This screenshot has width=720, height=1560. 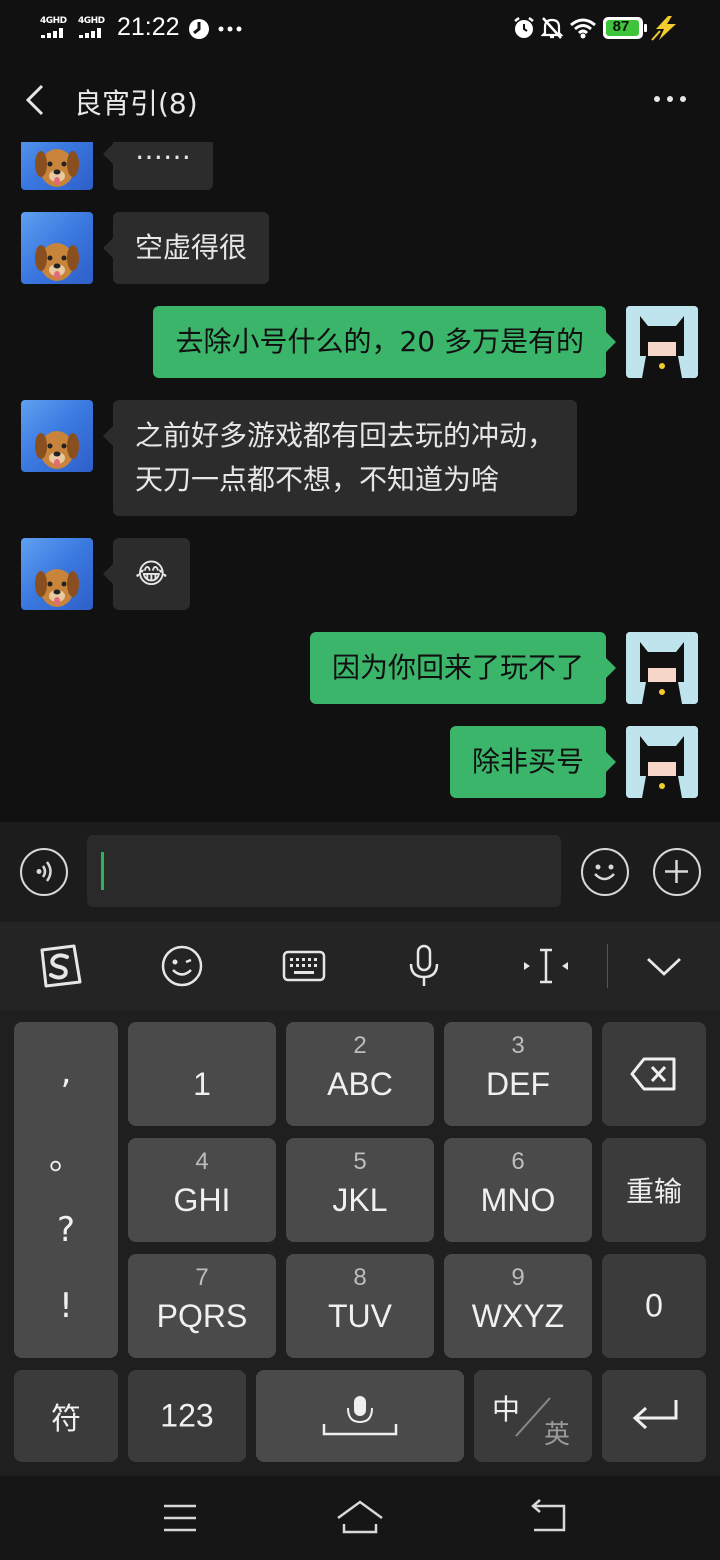 What do you see at coordinates (148, 27) in the screenshot?
I see `clock: 21:22` at bounding box center [148, 27].